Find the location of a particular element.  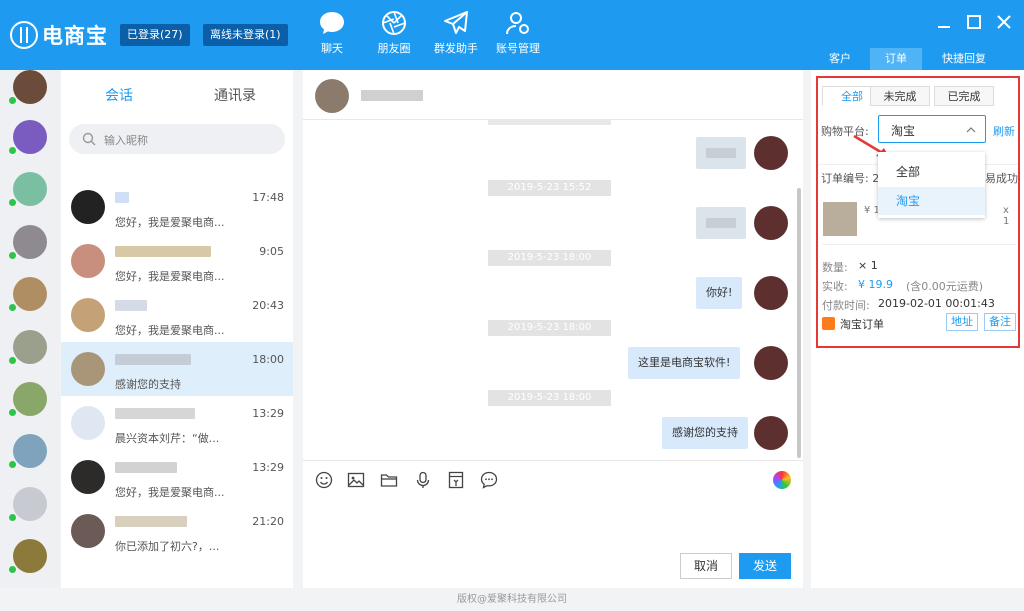

nav-moments-label: 朋友圈 is located at coordinates (394, 48).